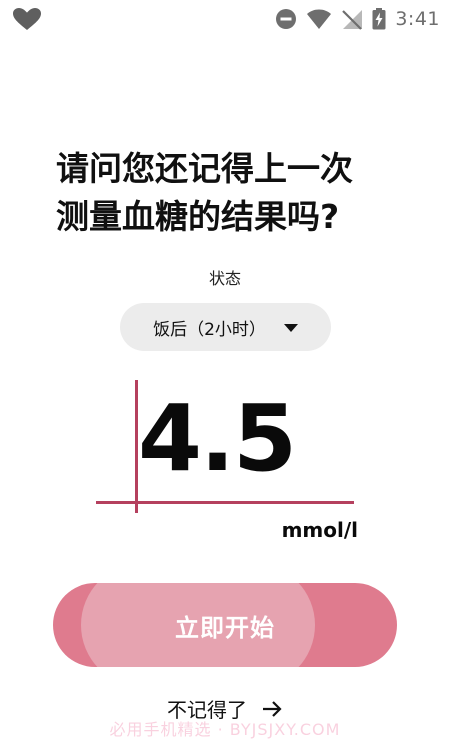 This screenshot has width=450, height=749. I want to click on start-button-label: 立即开始, so click(225, 627).